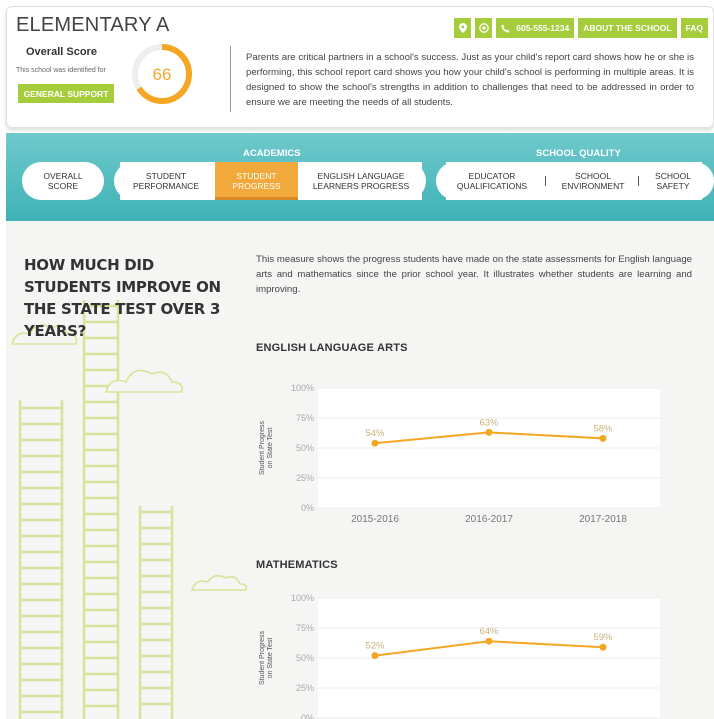  Describe the element at coordinates (375, 646) in the screenshot. I see `data-label: 52%` at that location.